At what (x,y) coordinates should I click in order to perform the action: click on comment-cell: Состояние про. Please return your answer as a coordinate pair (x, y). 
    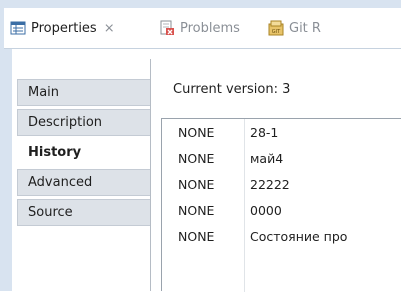
    Looking at the image, I should click on (299, 236).